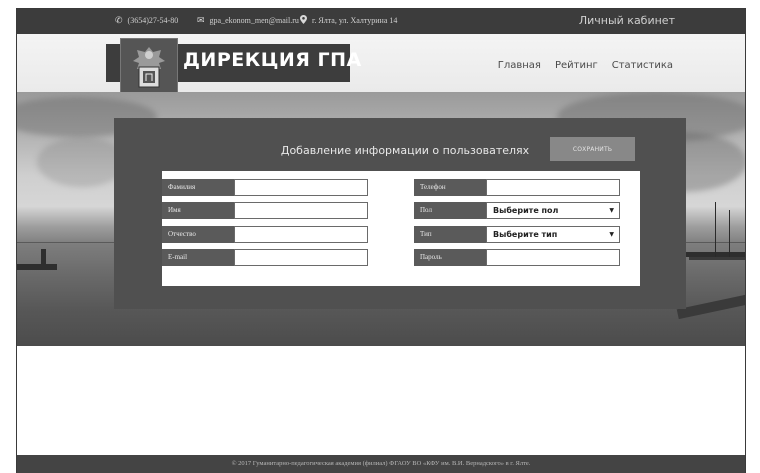  Describe the element at coordinates (553, 187) in the screenshot. I see `phone-input` at that location.